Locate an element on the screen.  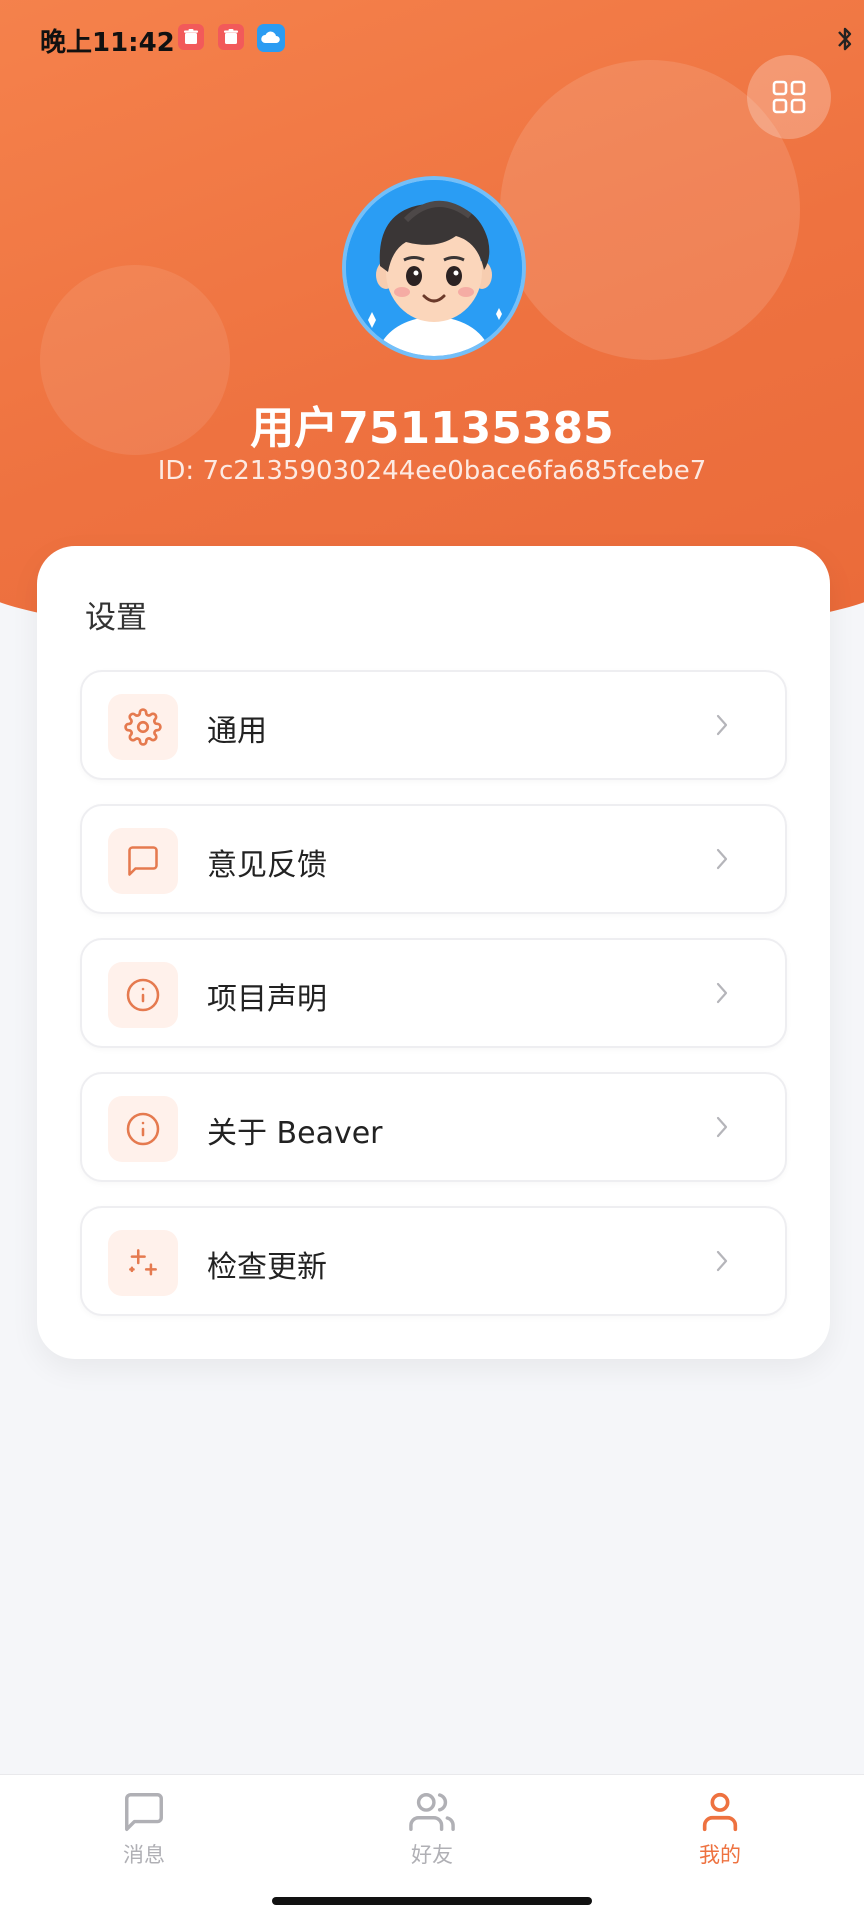
settings-item-label: 项目声明 is located at coordinates (267, 999).